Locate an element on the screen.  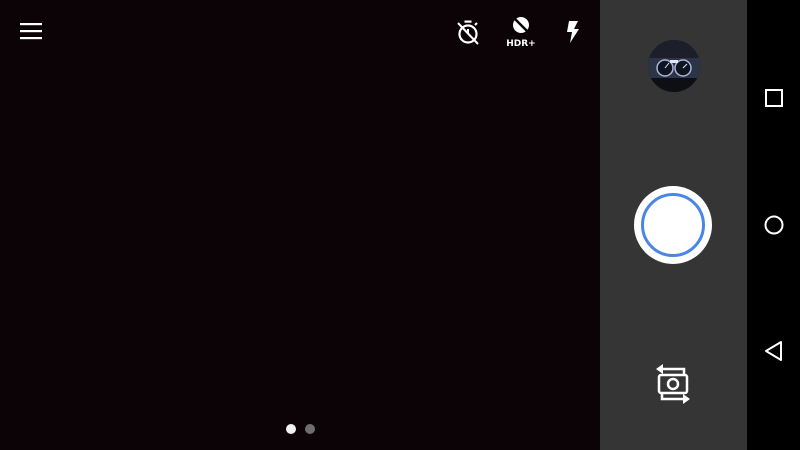
flash-icon is located at coordinates (573, 32).